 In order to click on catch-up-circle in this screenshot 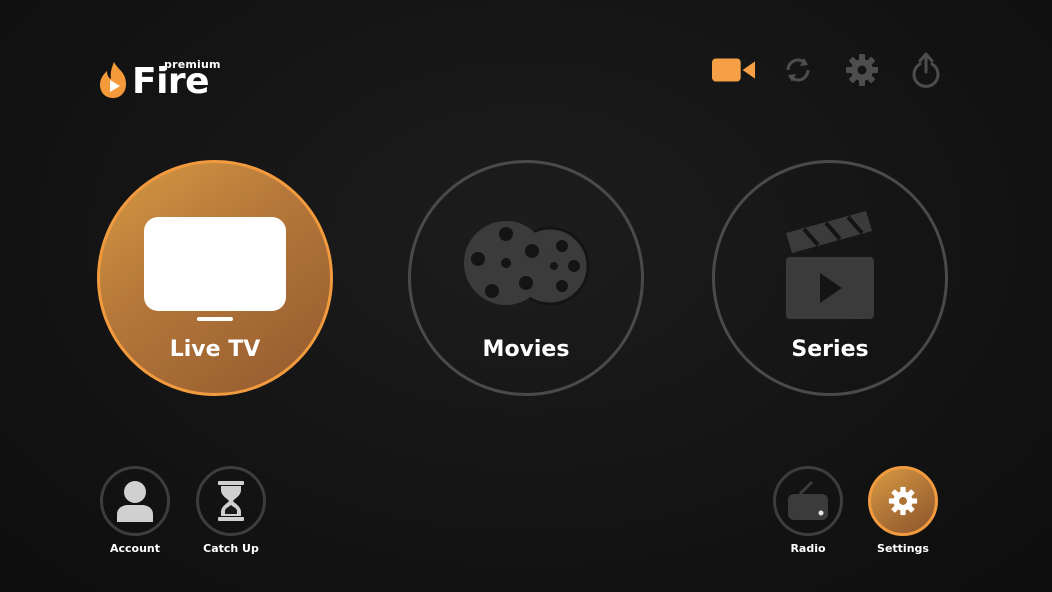, I will do `click(231, 501)`.